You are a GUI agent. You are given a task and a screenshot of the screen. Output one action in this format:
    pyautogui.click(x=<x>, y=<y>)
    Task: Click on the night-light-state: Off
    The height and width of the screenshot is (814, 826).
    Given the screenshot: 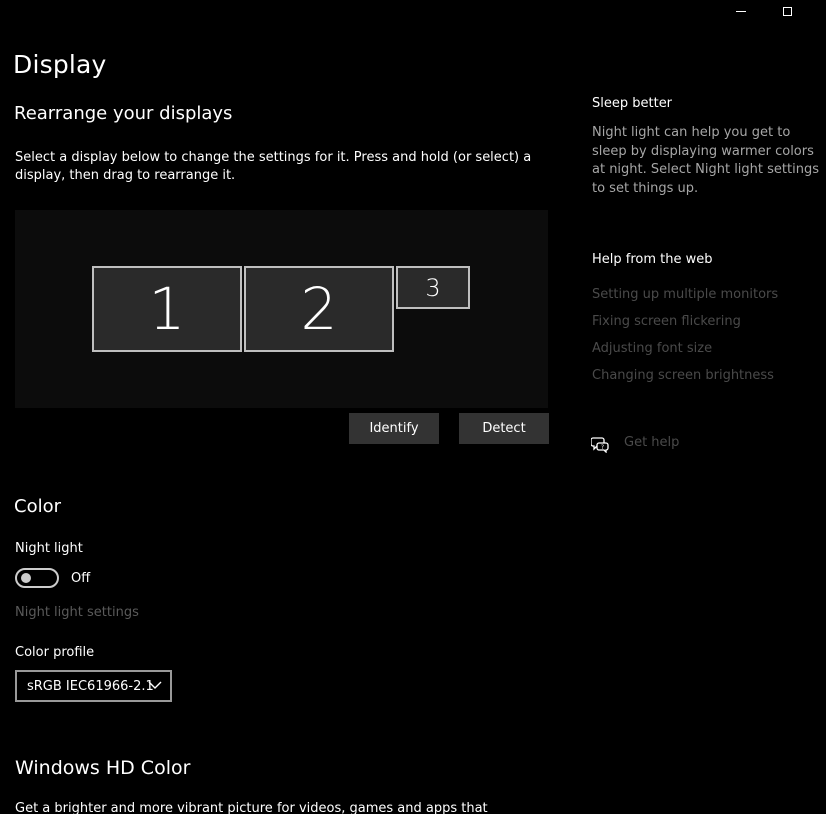 What is the action you would take?
    pyautogui.click(x=81, y=578)
    